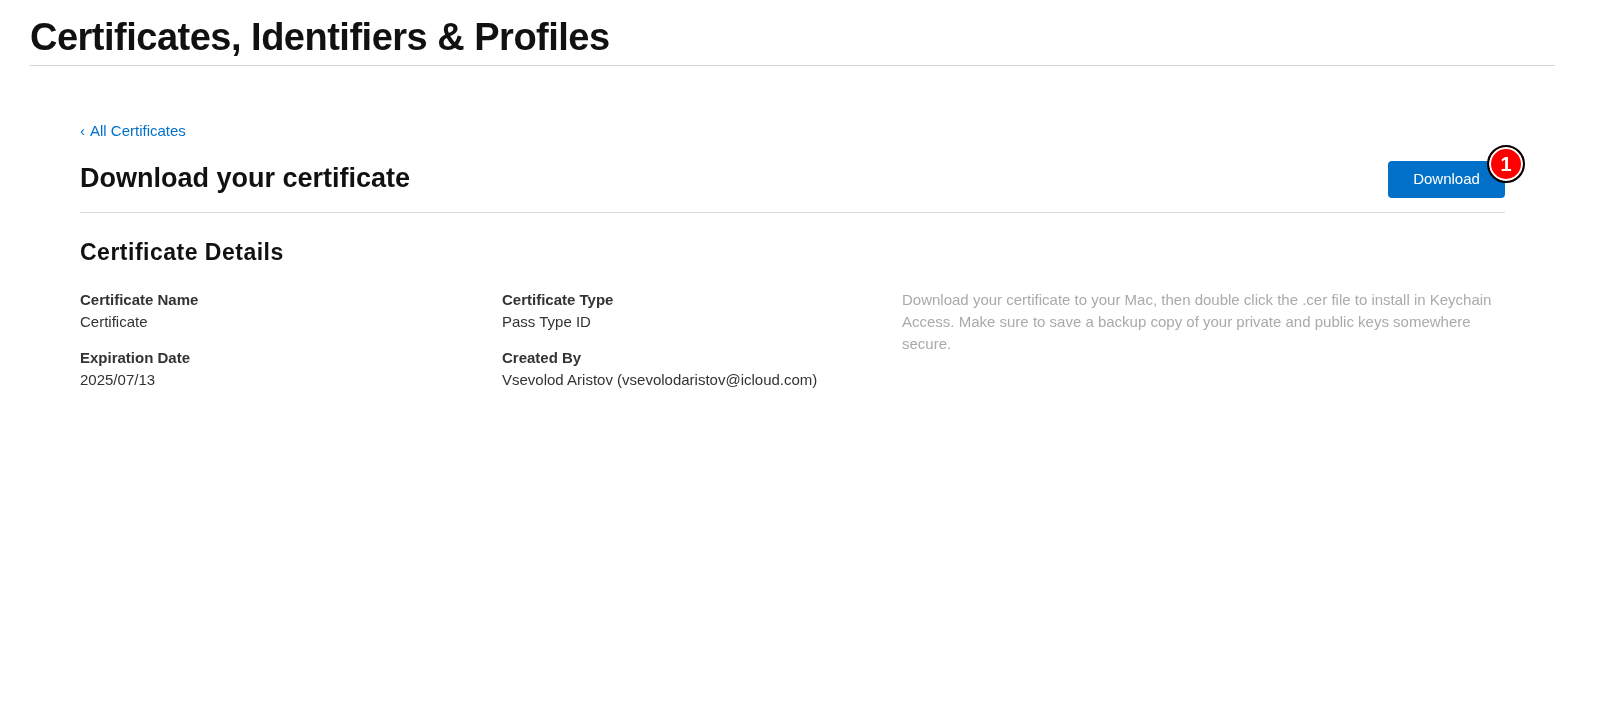 This screenshot has height=728, width=1618. I want to click on field-label: Certificate Name, so click(140, 300).